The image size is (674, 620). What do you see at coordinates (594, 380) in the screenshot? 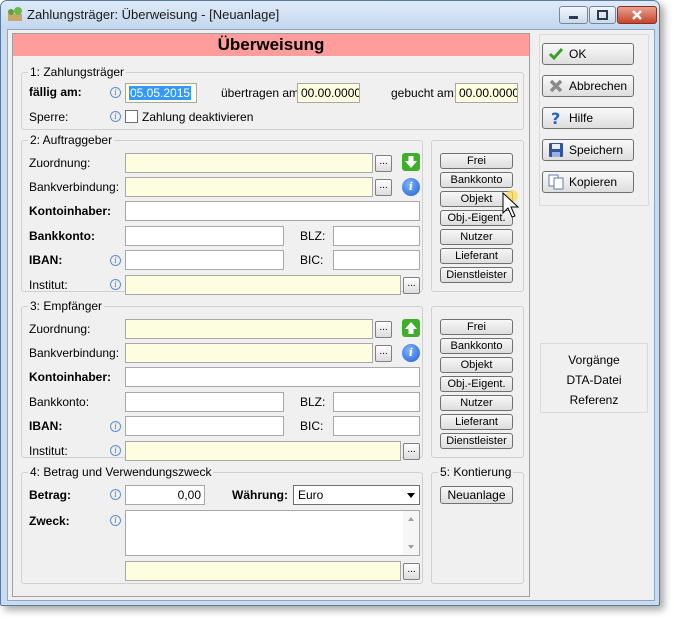
I see `dta-datei-link: DTA-Datei` at bounding box center [594, 380].